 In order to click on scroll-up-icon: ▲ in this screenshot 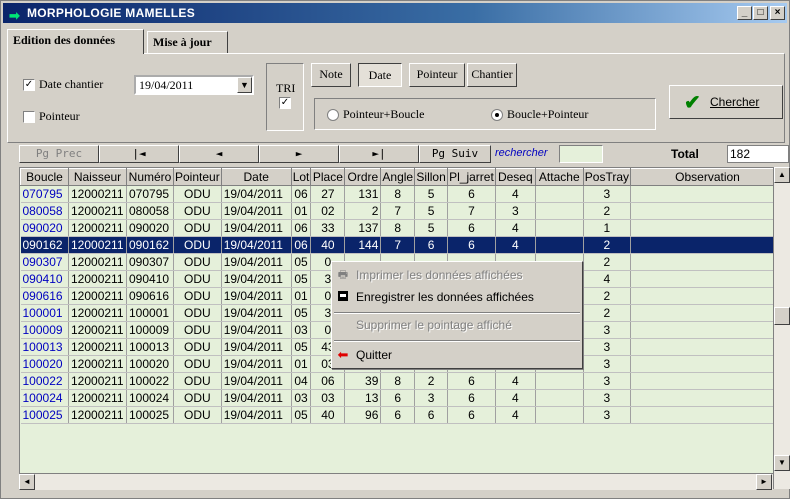, I will do `click(782, 175)`.